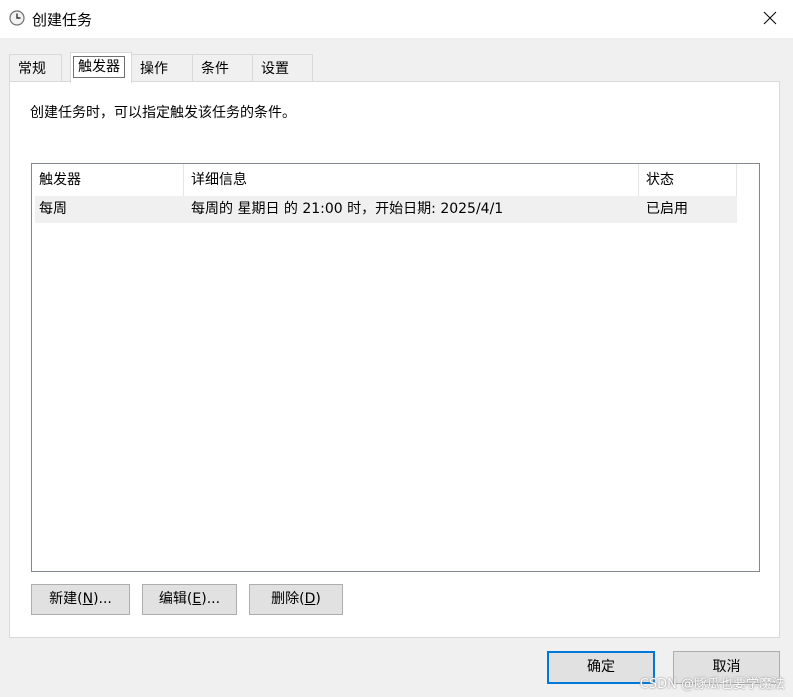 This screenshot has height=697, width=793. Describe the element at coordinates (197, 599) in the screenshot. I see `edit-button-accesskey: E` at that location.